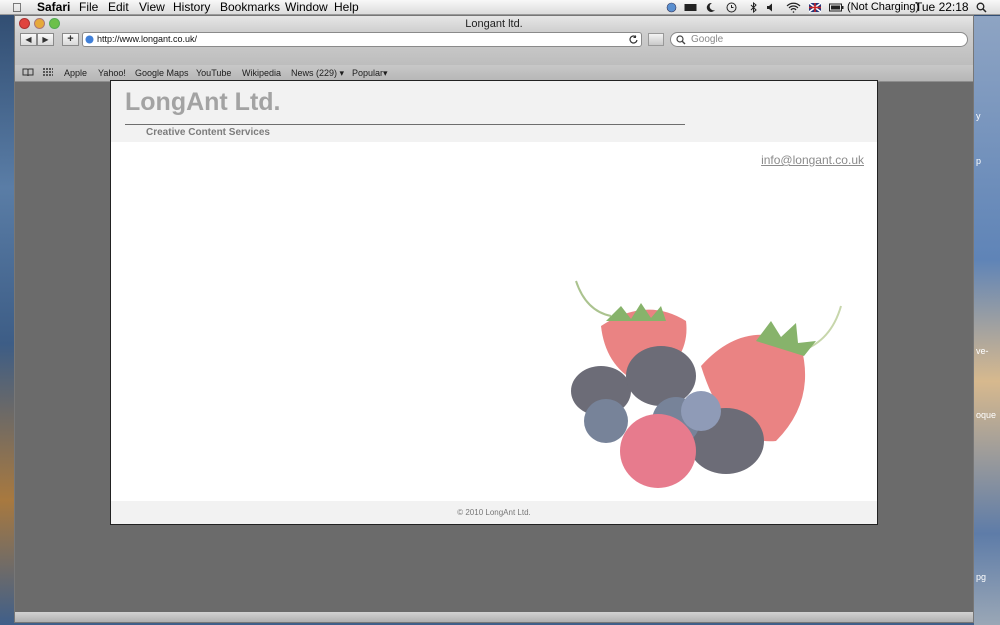 The width and height of the screenshot is (1000, 625). Describe the element at coordinates (979, 161) in the screenshot. I see `desktop-label-fragment: p` at that location.